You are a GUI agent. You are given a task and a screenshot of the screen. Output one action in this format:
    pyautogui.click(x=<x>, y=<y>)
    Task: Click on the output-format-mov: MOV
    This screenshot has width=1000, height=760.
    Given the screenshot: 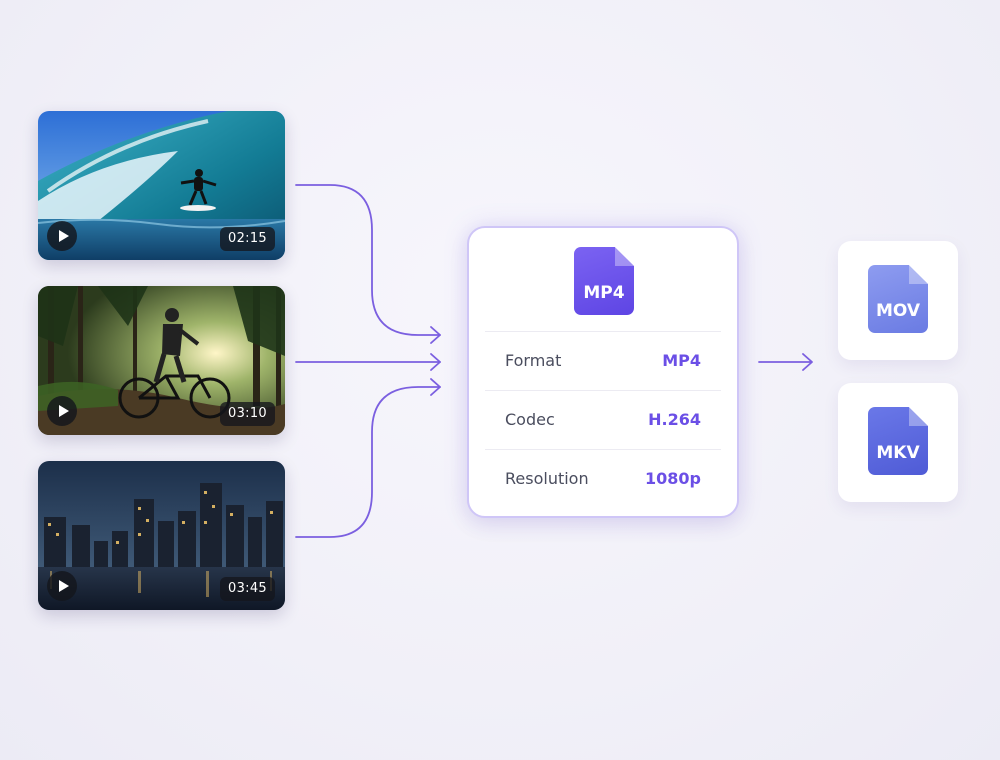 What is the action you would take?
    pyautogui.click(x=898, y=300)
    